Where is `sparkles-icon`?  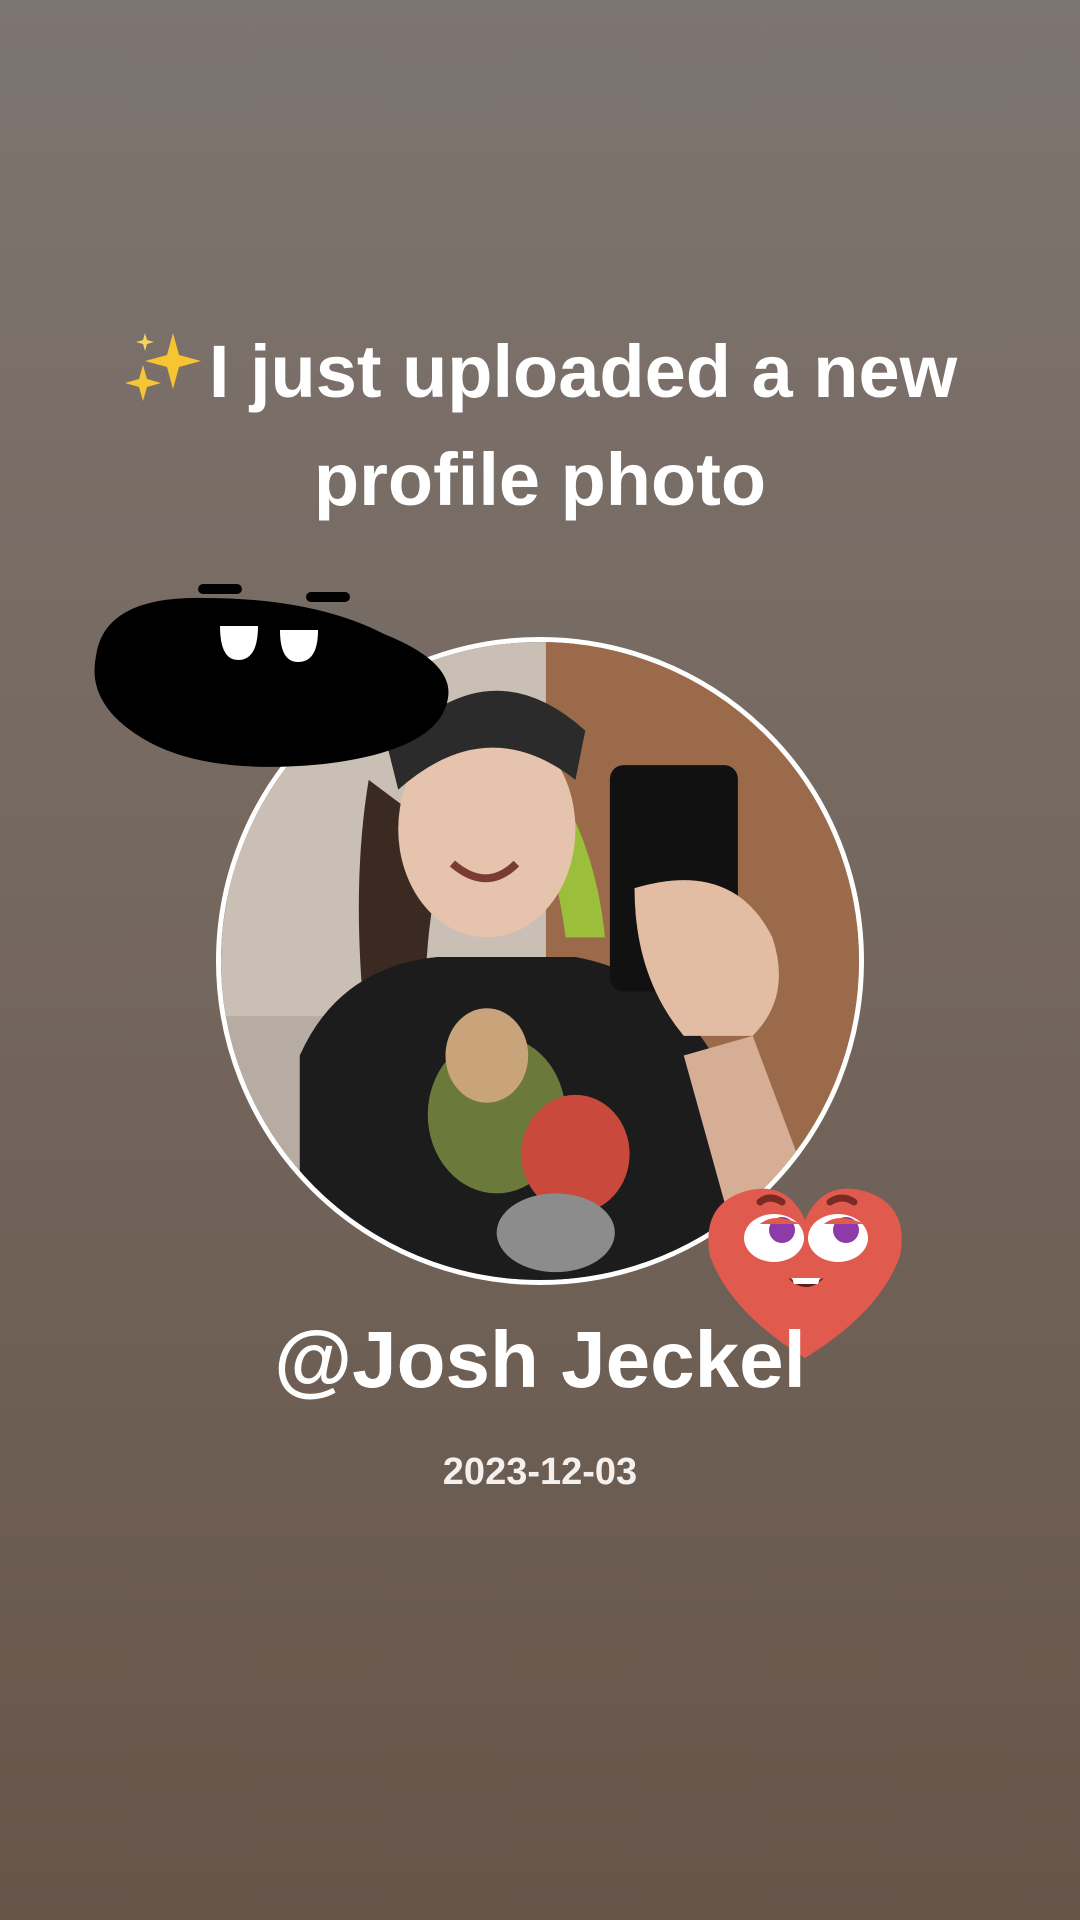 sparkles-icon is located at coordinates (165, 362).